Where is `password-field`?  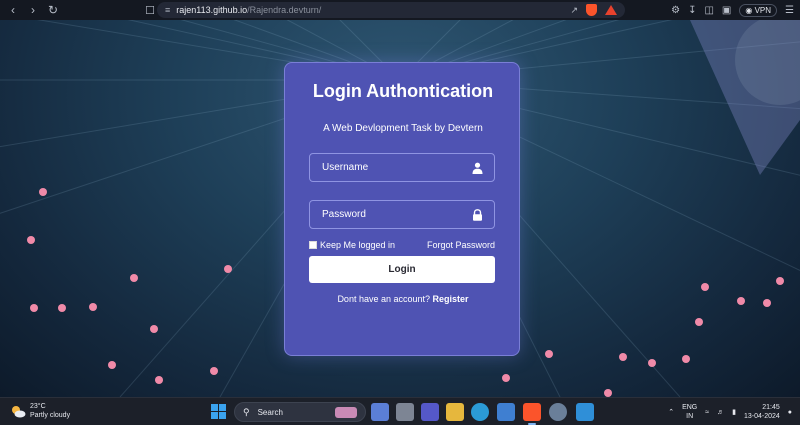
password-field is located at coordinates (402, 214).